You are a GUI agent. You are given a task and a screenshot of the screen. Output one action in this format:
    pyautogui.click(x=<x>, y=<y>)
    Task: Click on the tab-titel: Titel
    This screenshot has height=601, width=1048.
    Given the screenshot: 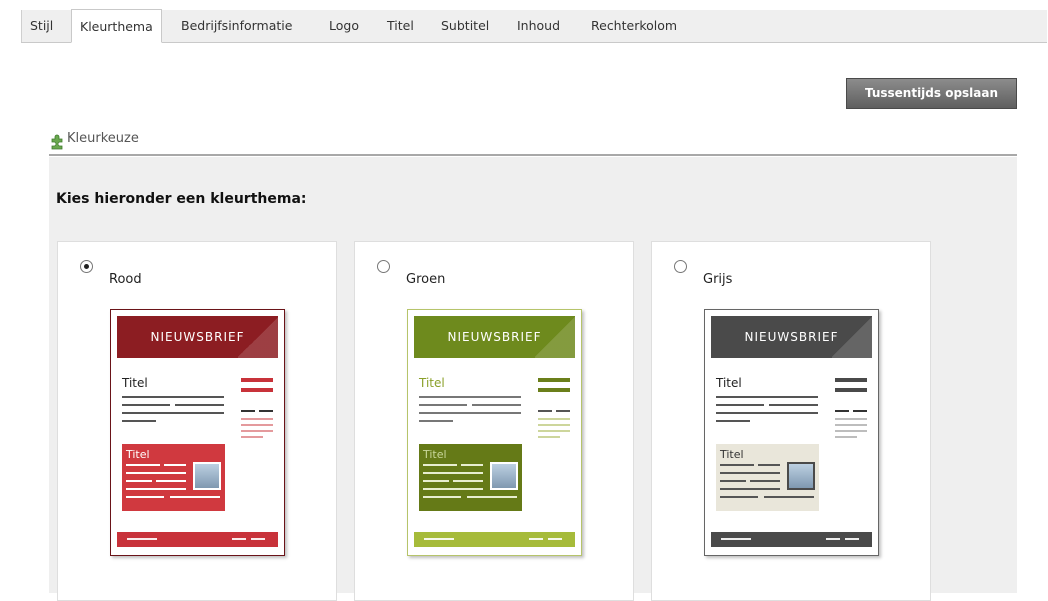 What is the action you would take?
    pyautogui.click(x=400, y=26)
    